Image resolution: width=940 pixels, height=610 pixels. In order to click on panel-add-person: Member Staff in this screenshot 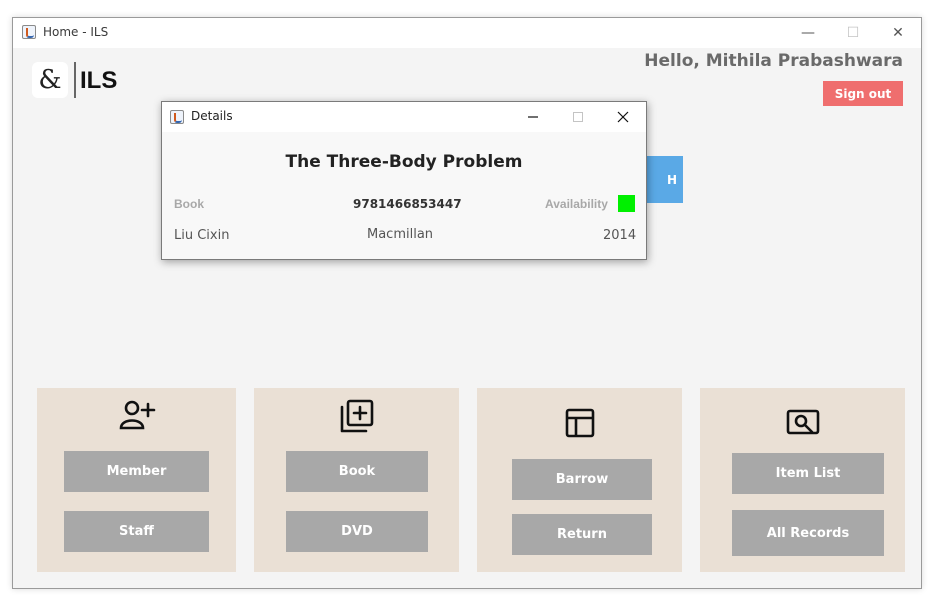, I will do `click(136, 480)`.